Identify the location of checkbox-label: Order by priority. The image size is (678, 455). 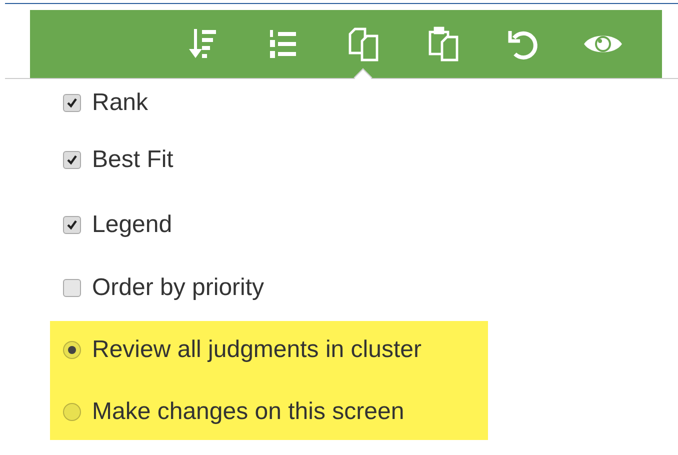
(178, 288).